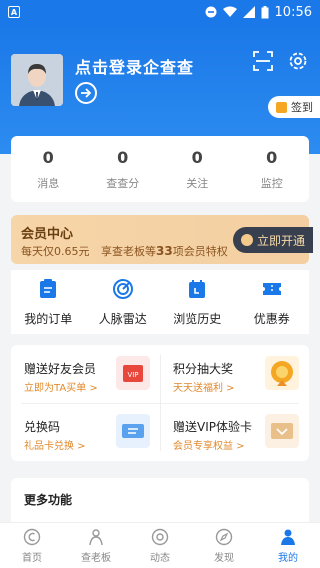 The image size is (320, 568). What do you see at coordinates (265, 11) in the screenshot?
I see `battery-icon` at bounding box center [265, 11].